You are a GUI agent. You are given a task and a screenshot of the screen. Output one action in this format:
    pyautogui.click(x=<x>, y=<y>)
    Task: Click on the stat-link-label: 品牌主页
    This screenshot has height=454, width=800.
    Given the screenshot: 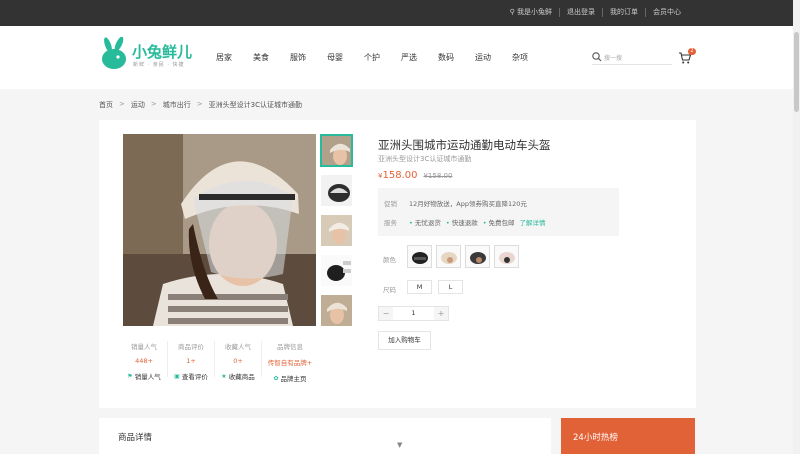 What is the action you would take?
    pyautogui.click(x=293, y=379)
    